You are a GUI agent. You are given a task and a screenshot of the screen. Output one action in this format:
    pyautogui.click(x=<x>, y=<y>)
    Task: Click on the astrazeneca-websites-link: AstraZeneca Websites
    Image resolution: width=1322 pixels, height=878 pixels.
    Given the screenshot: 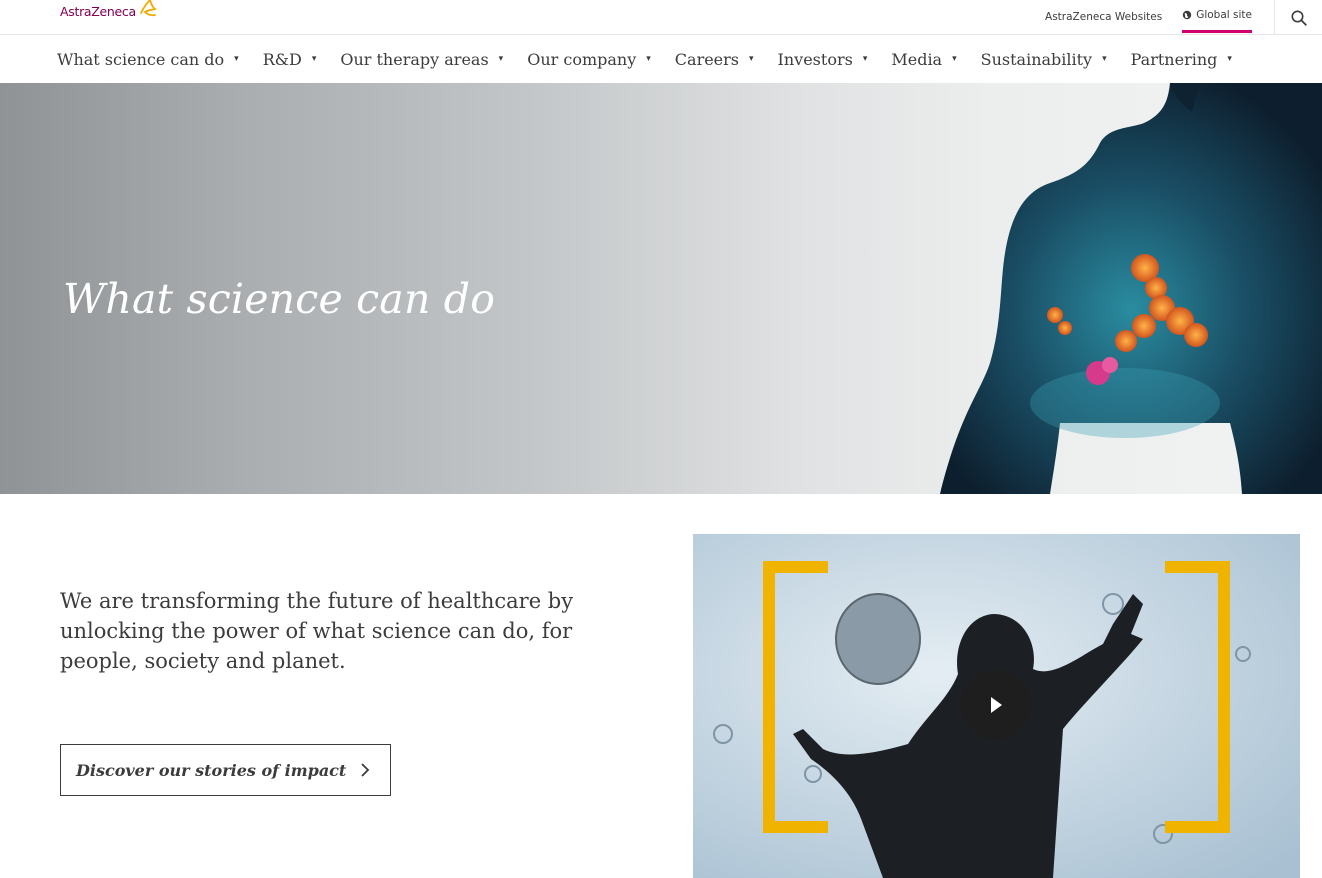 What is the action you would take?
    pyautogui.click(x=1103, y=16)
    